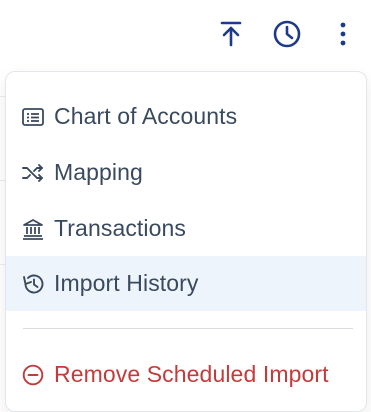 The height and width of the screenshot is (412, 371). I want to click on menu-item-label: Mapping, so click(98, 172).